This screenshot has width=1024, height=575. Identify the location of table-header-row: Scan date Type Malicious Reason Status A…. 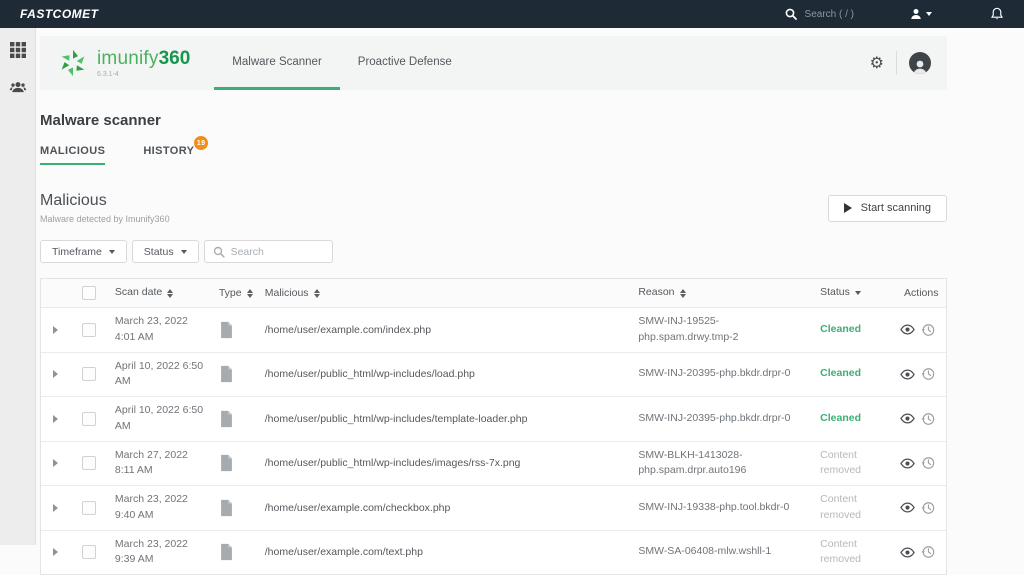
(493, 293).